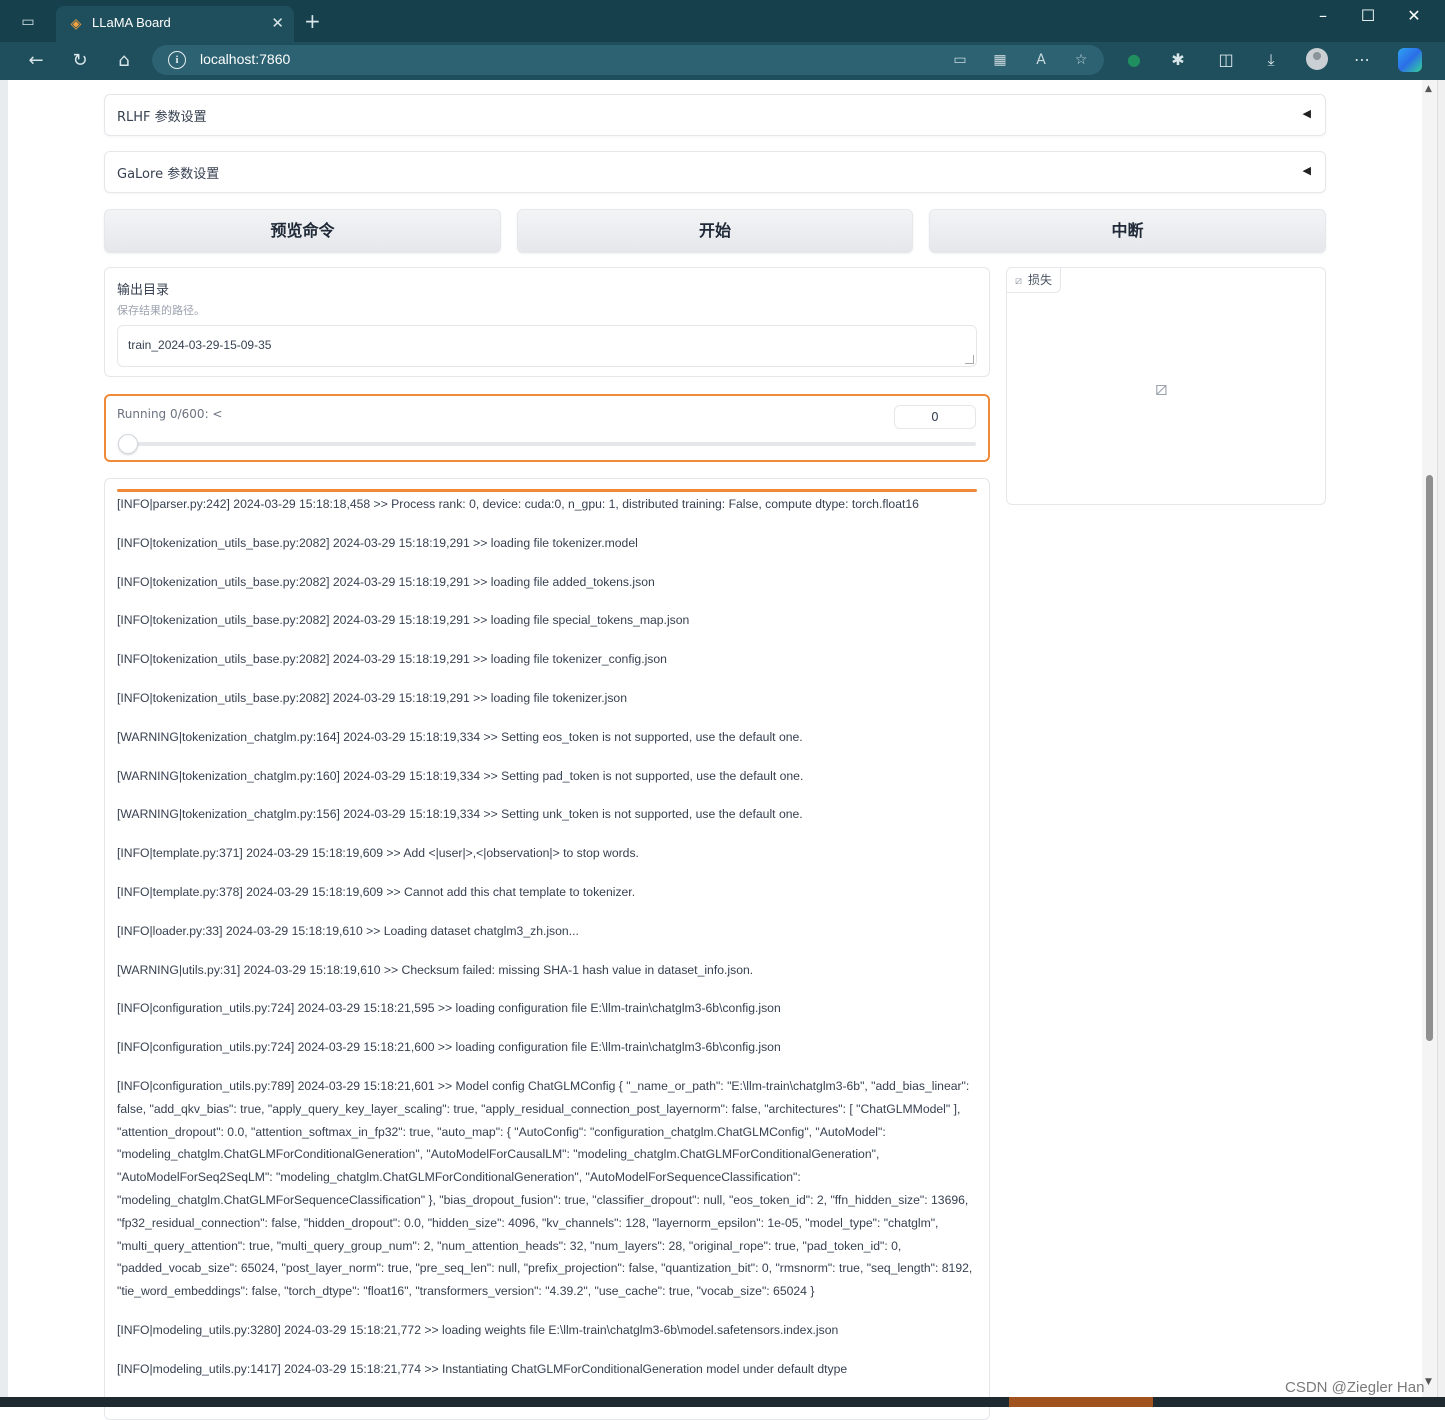 The image size is (1445, 1420). What do you see at coordinates (1428, 89) in the screenshot?
I see `scroll-up-arrow-icon: ▲` at bounding box center [1428, 89].